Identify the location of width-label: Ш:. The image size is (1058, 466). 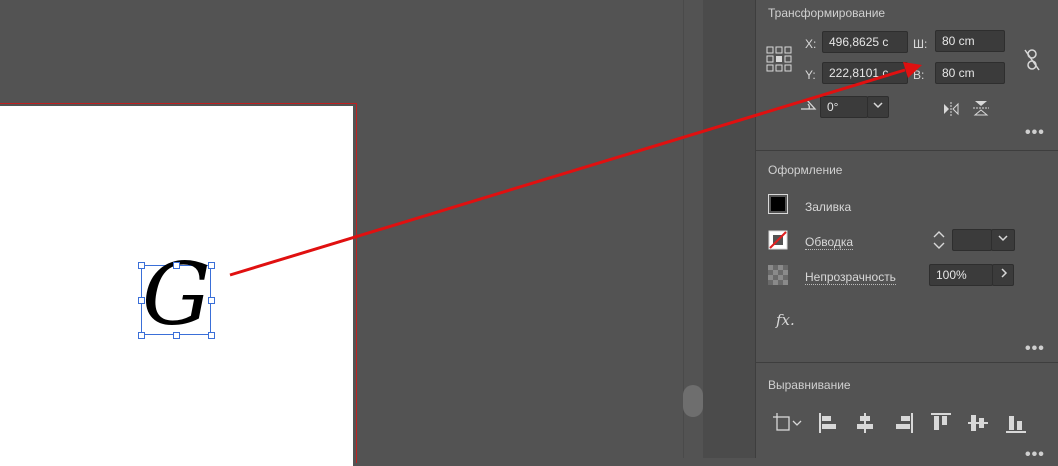
(920, 44).